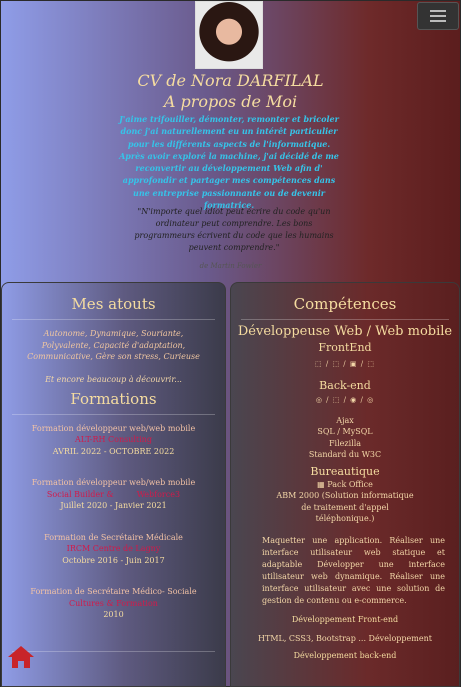 The height and width of the screenshot is (687, 461). What do you see at coordinates (345, 443) in the screenshot?
I see `backend-item: Filezilla` at bounding box center [345, 443].